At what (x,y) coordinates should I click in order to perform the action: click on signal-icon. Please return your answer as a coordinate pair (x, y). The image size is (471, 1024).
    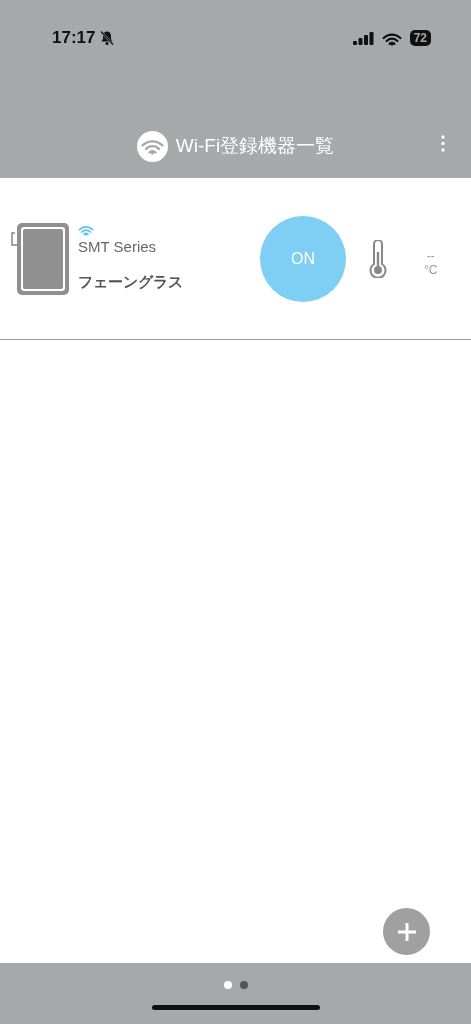
    Looking at the image, I should click on (363, 38).